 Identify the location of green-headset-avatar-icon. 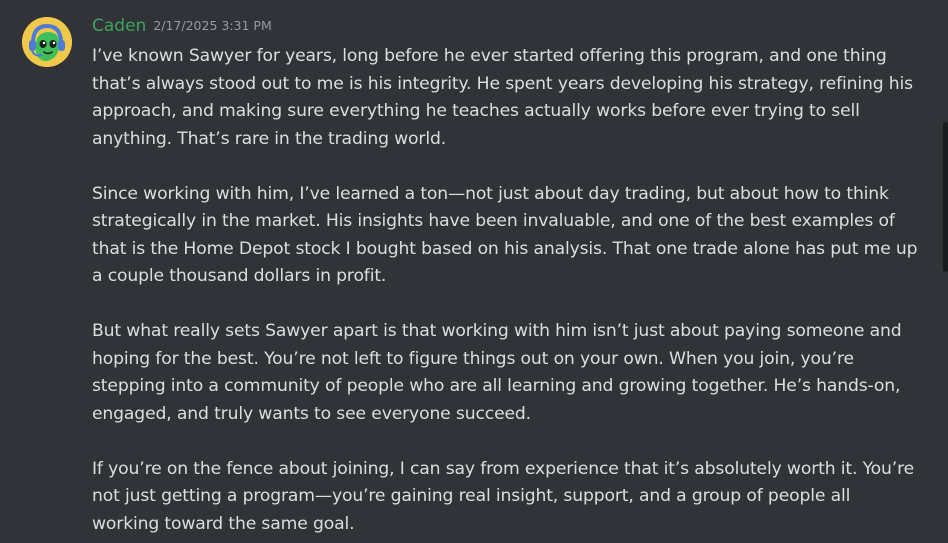
(47, 42).